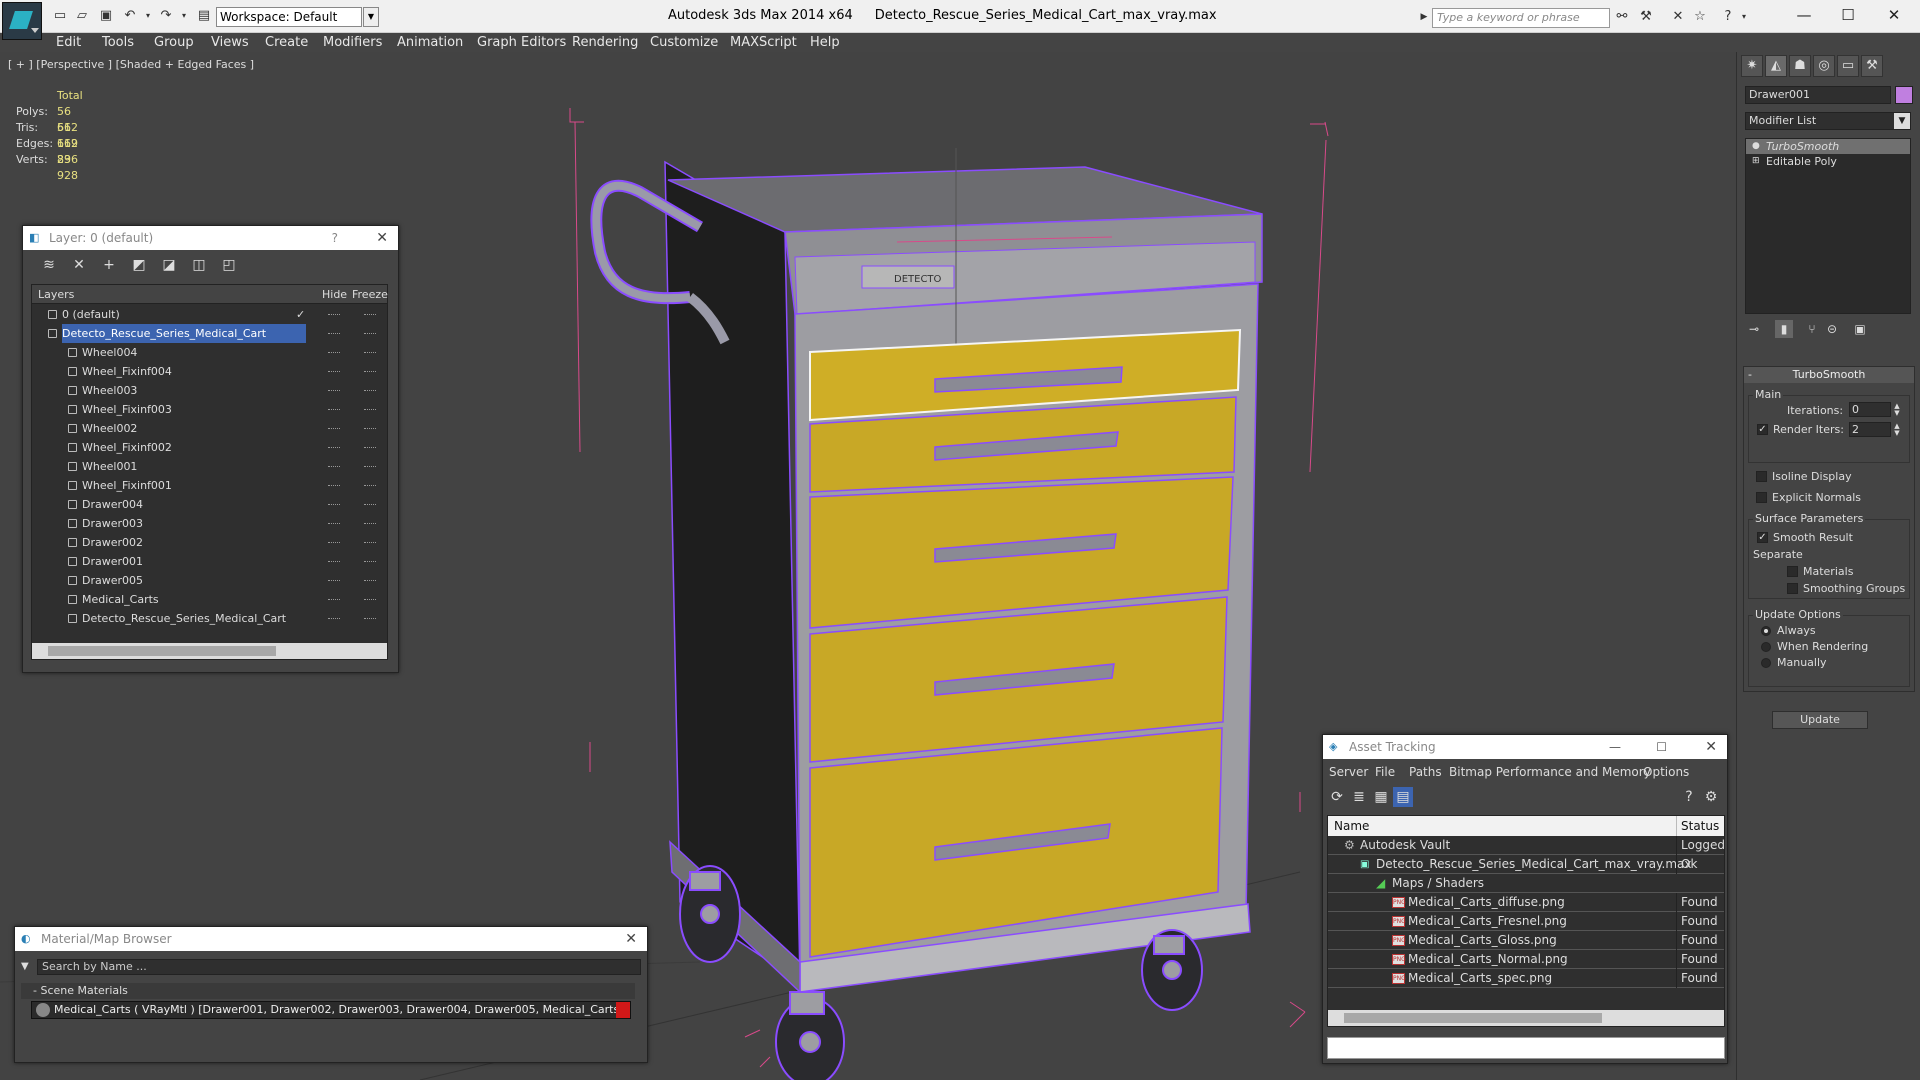 The image size is (1920, 1080). I want to click on create-layer-icon: ≋, so click(49, 265).